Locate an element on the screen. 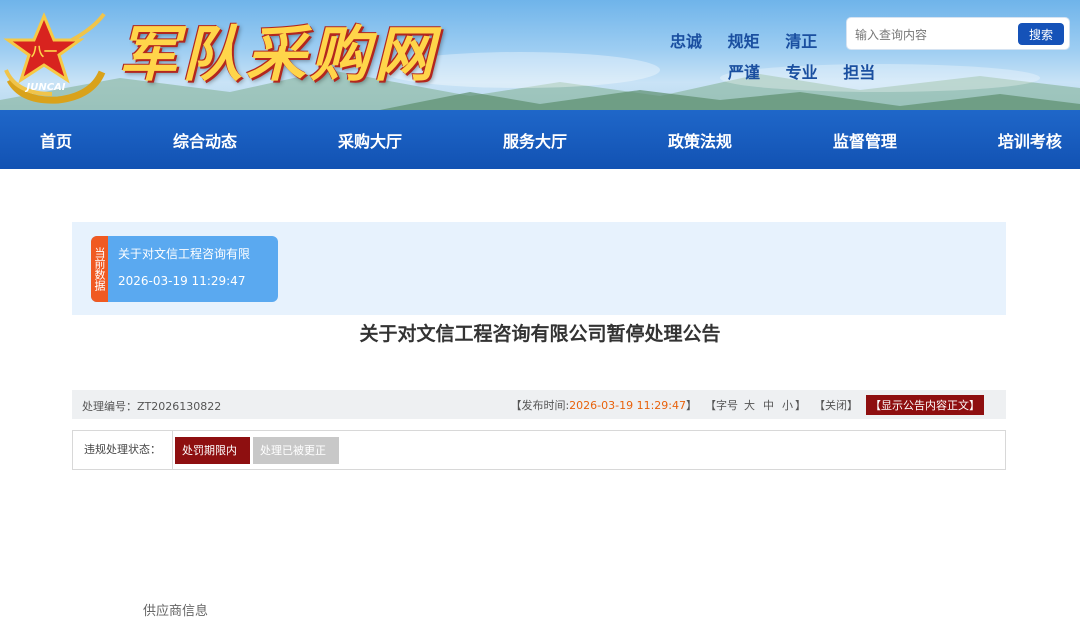  motto-integrity: 清正 is located at coordinates (801, 41).